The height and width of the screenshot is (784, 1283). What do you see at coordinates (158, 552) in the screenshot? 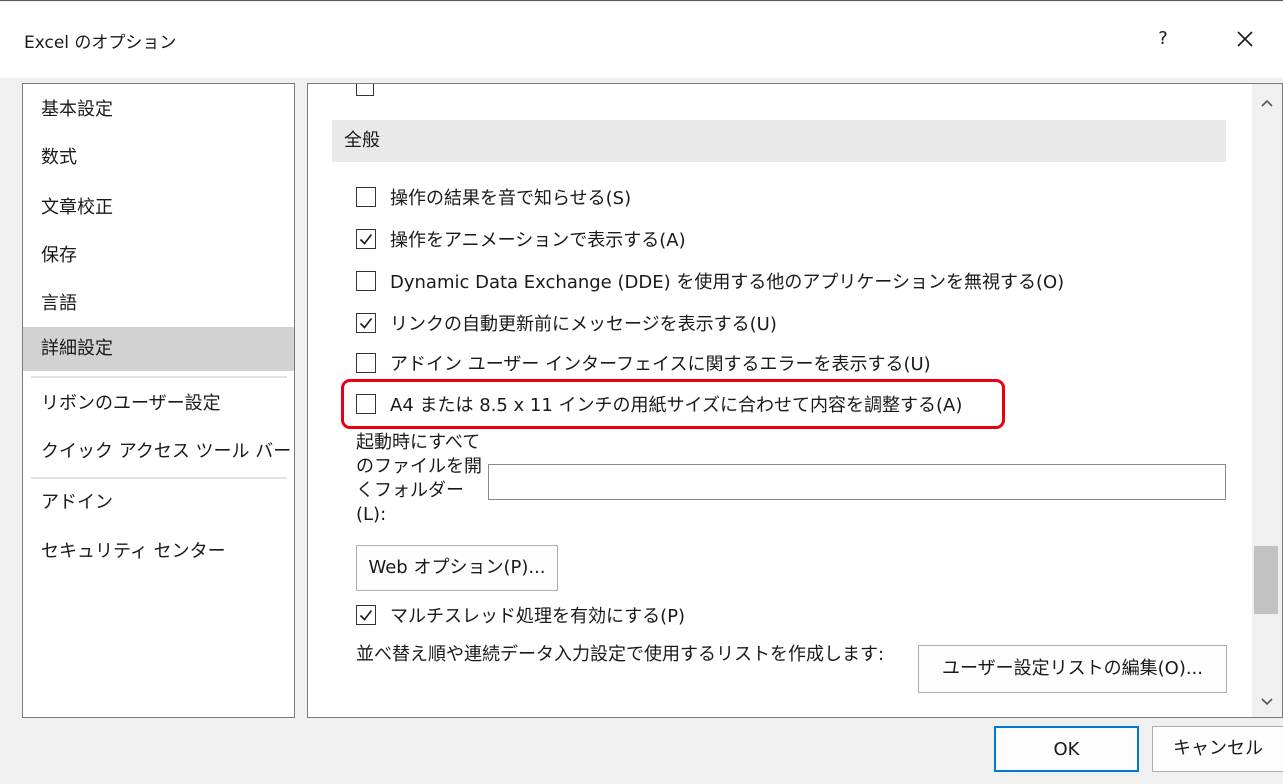
I see `sidebar-item-trust-center: セキュリティ センター` at bounding box center [158, 552].